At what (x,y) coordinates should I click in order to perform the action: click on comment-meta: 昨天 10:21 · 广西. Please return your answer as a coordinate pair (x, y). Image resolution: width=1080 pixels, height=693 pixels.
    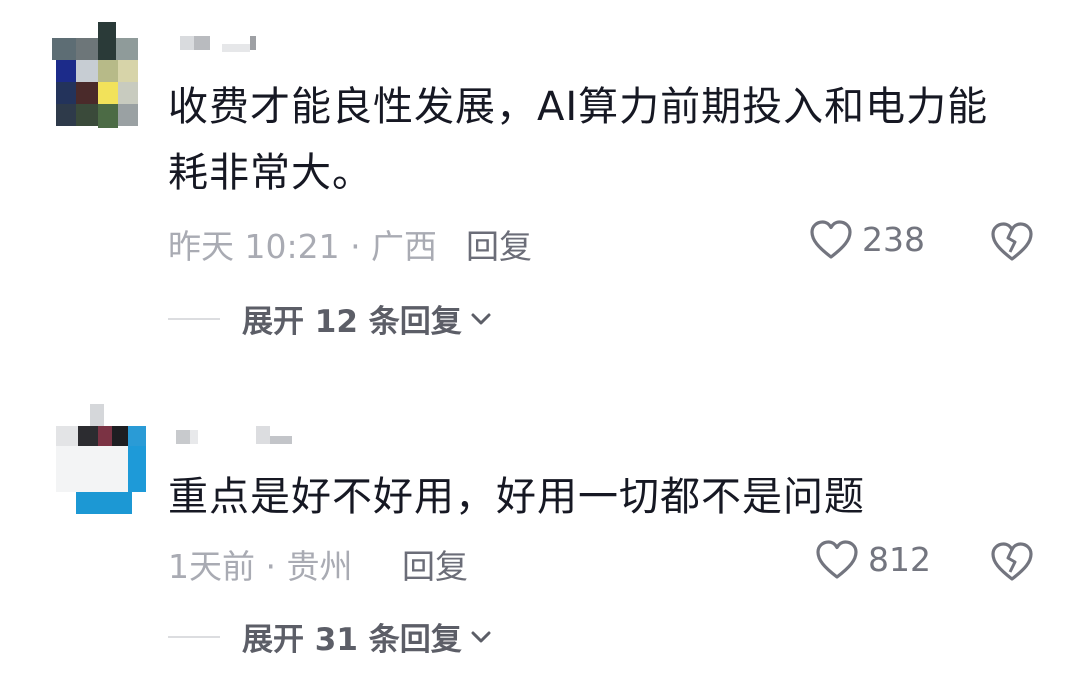
    Looking at the image, I should click on (303, 246).